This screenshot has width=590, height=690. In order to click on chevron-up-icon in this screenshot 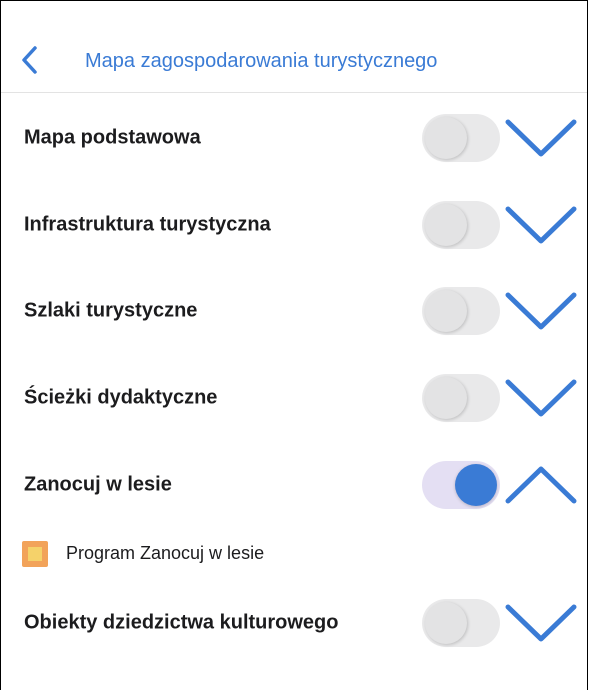, I will do `click(541, 485)`.